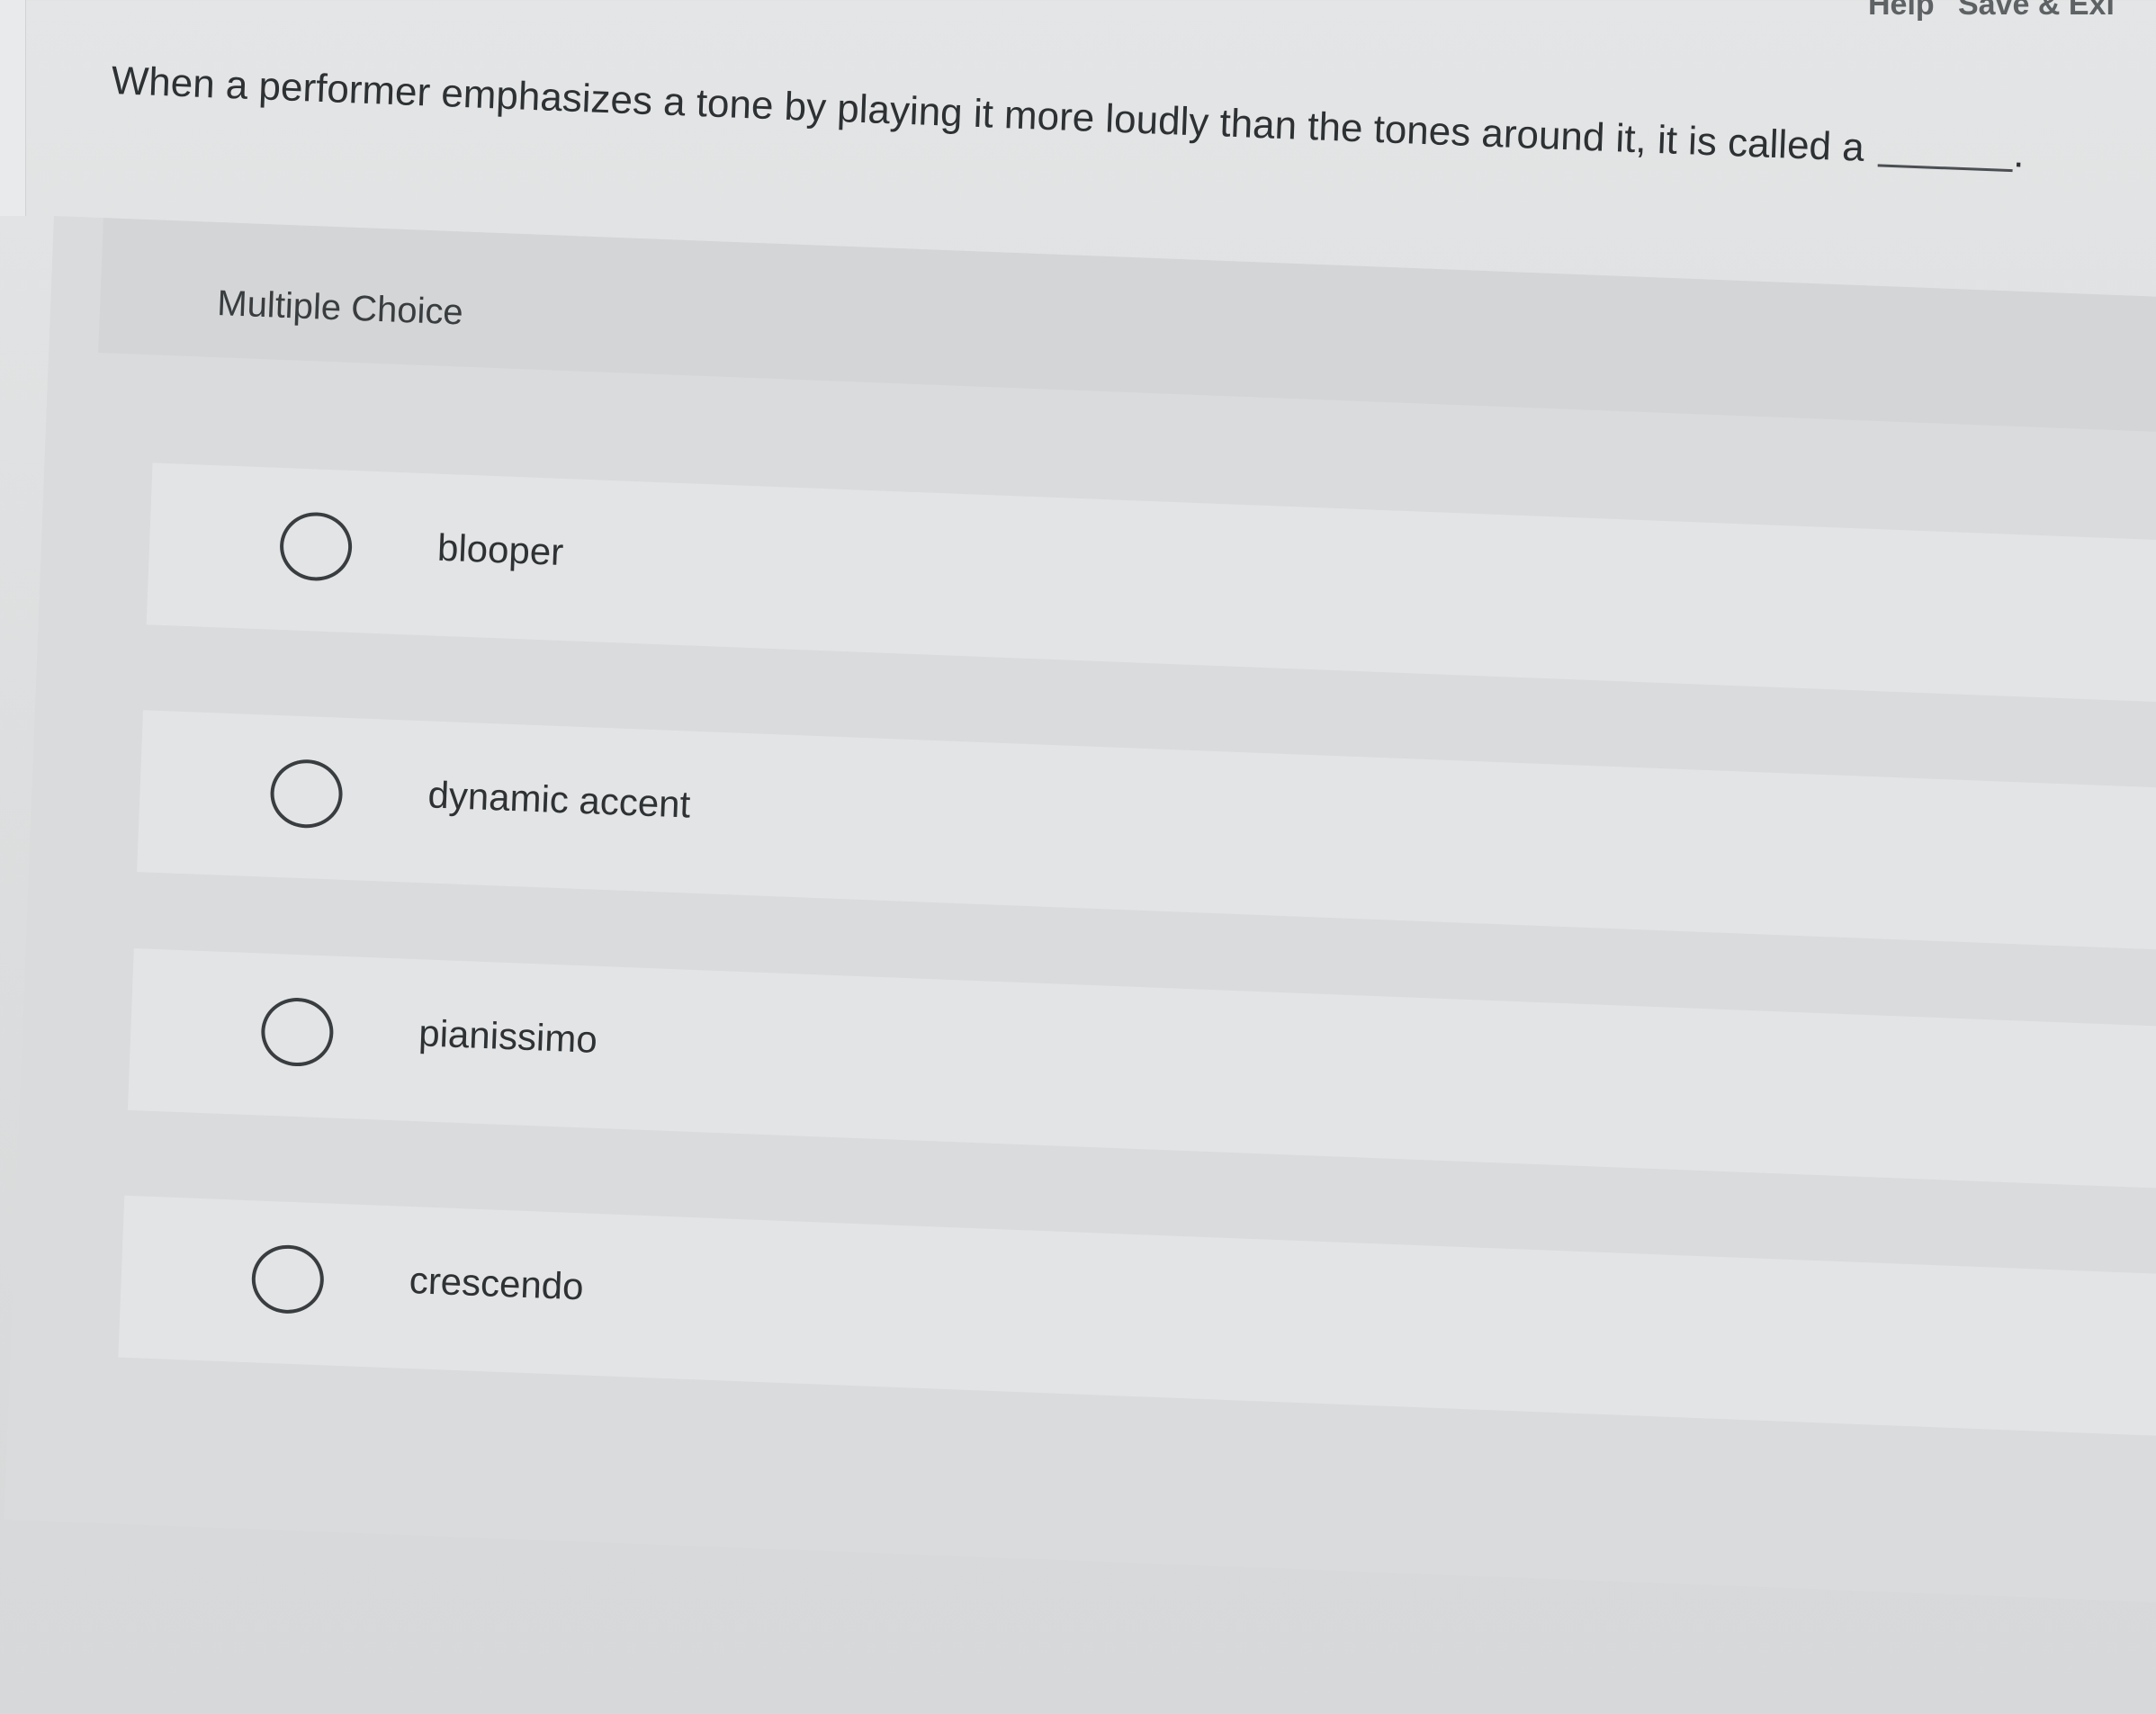  I want to click on save-exit-button: Save & Exi, so click(2036, 11).